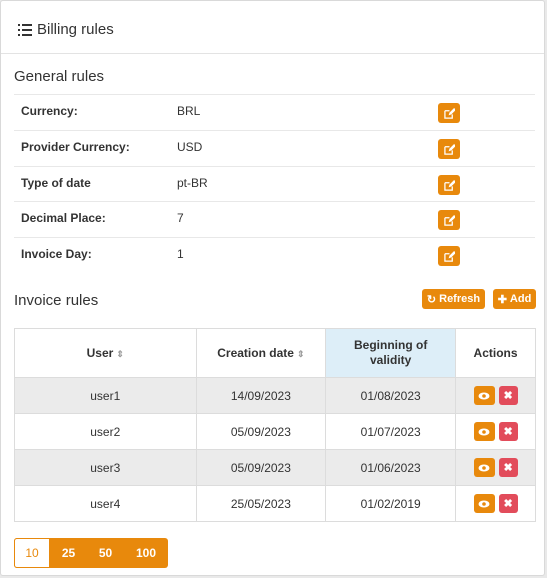 Image resolution: width=547 pixels, height=578 pixels. I want to click on page-size-25: 25, so click(68, 553).